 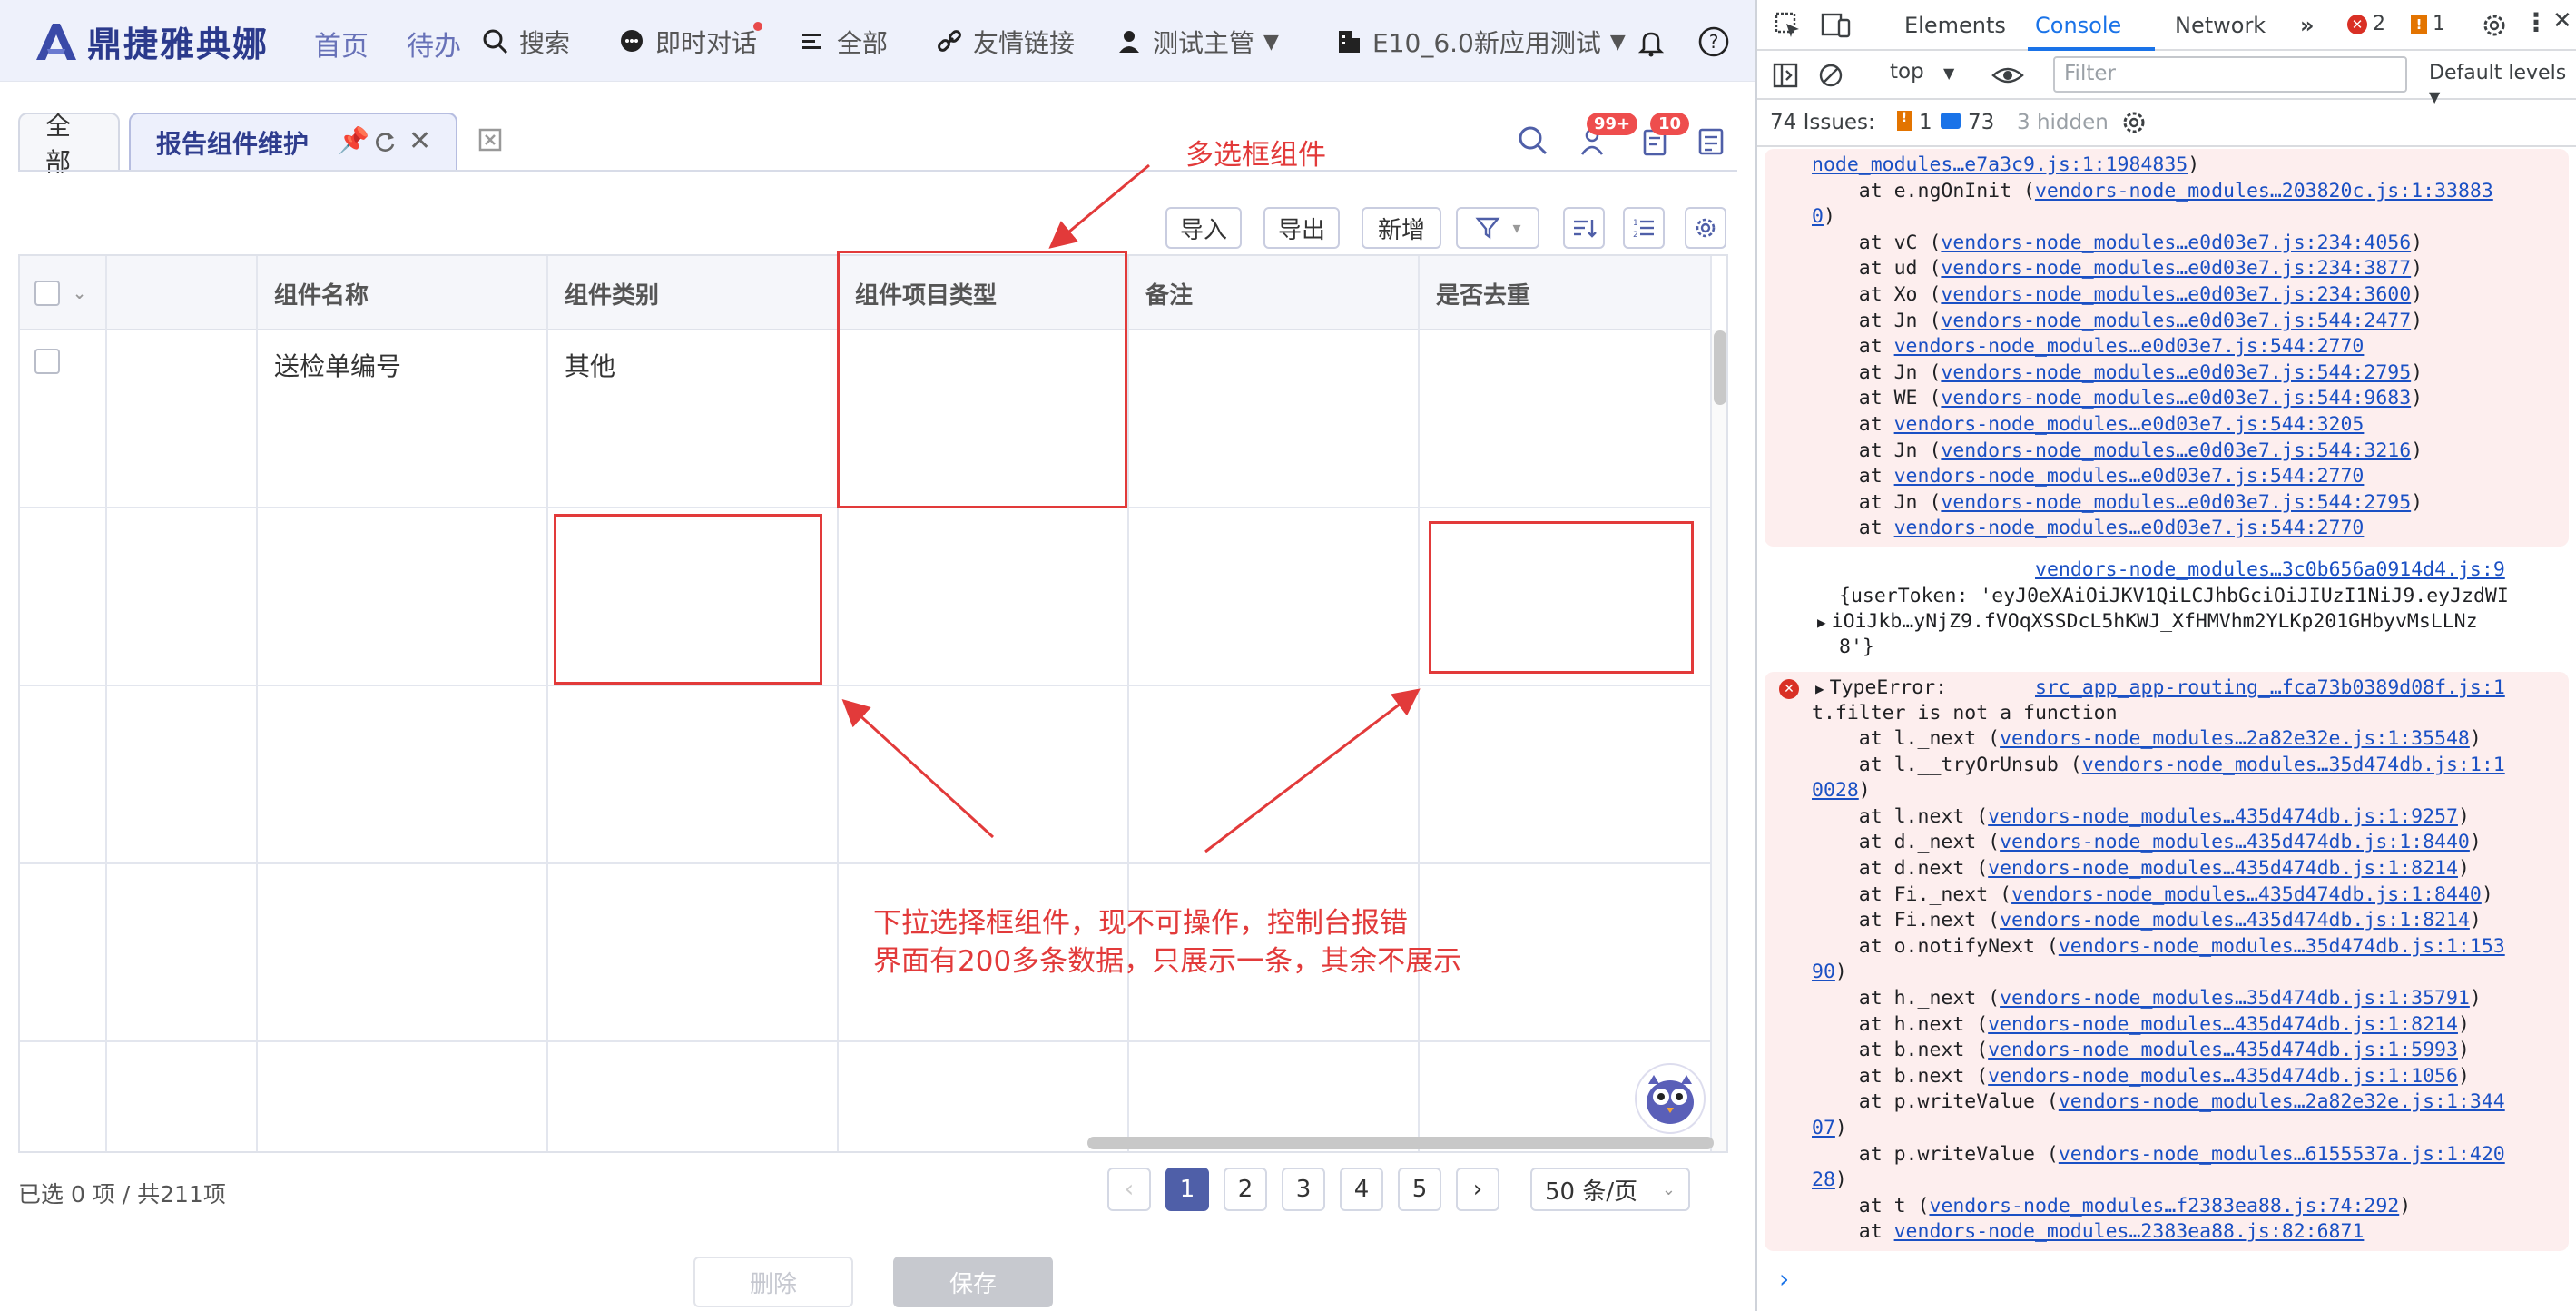 I want to click on cell-category: 其他, so click(x=693, y=419).